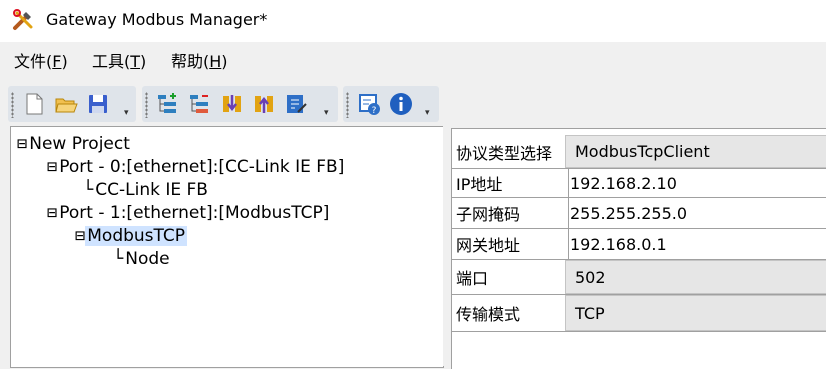 The height and width of the screenshot is (369, 826). What do you see at coordinates (264, 104) in the screenshot?
I see `upload-icon` at bounding box center [264, 104].